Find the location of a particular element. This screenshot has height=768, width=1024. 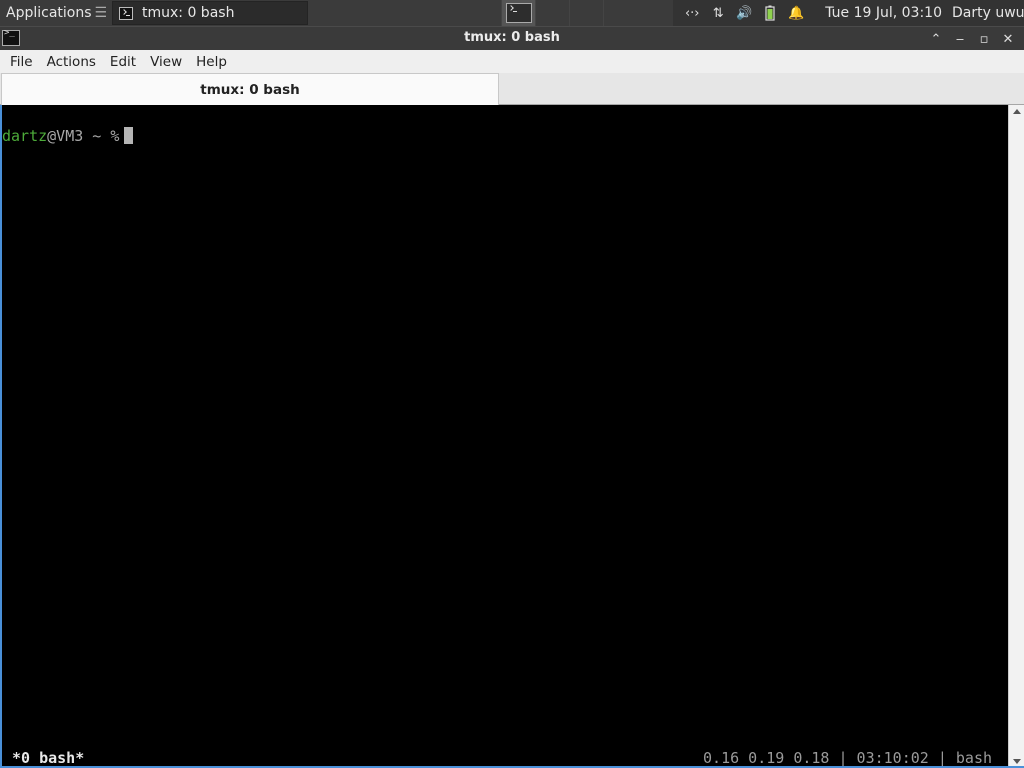

network-icon: ‹·› is located at coordinates (692, 13).